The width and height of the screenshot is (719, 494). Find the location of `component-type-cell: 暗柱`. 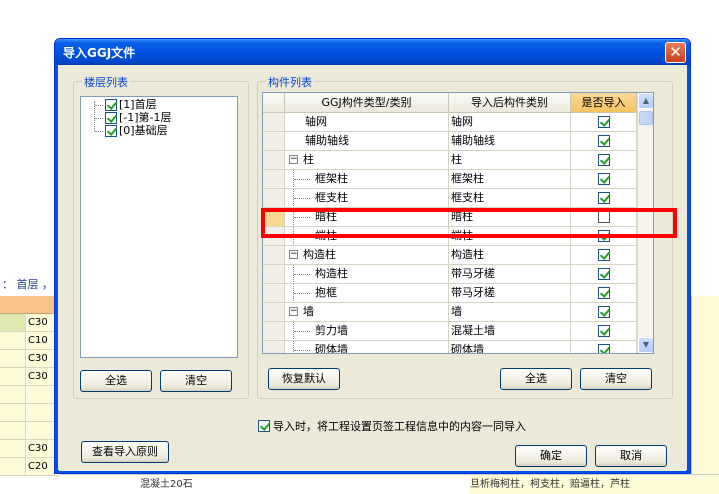

component-type-cell: 暗柱 is located at coordinates (367, 217).